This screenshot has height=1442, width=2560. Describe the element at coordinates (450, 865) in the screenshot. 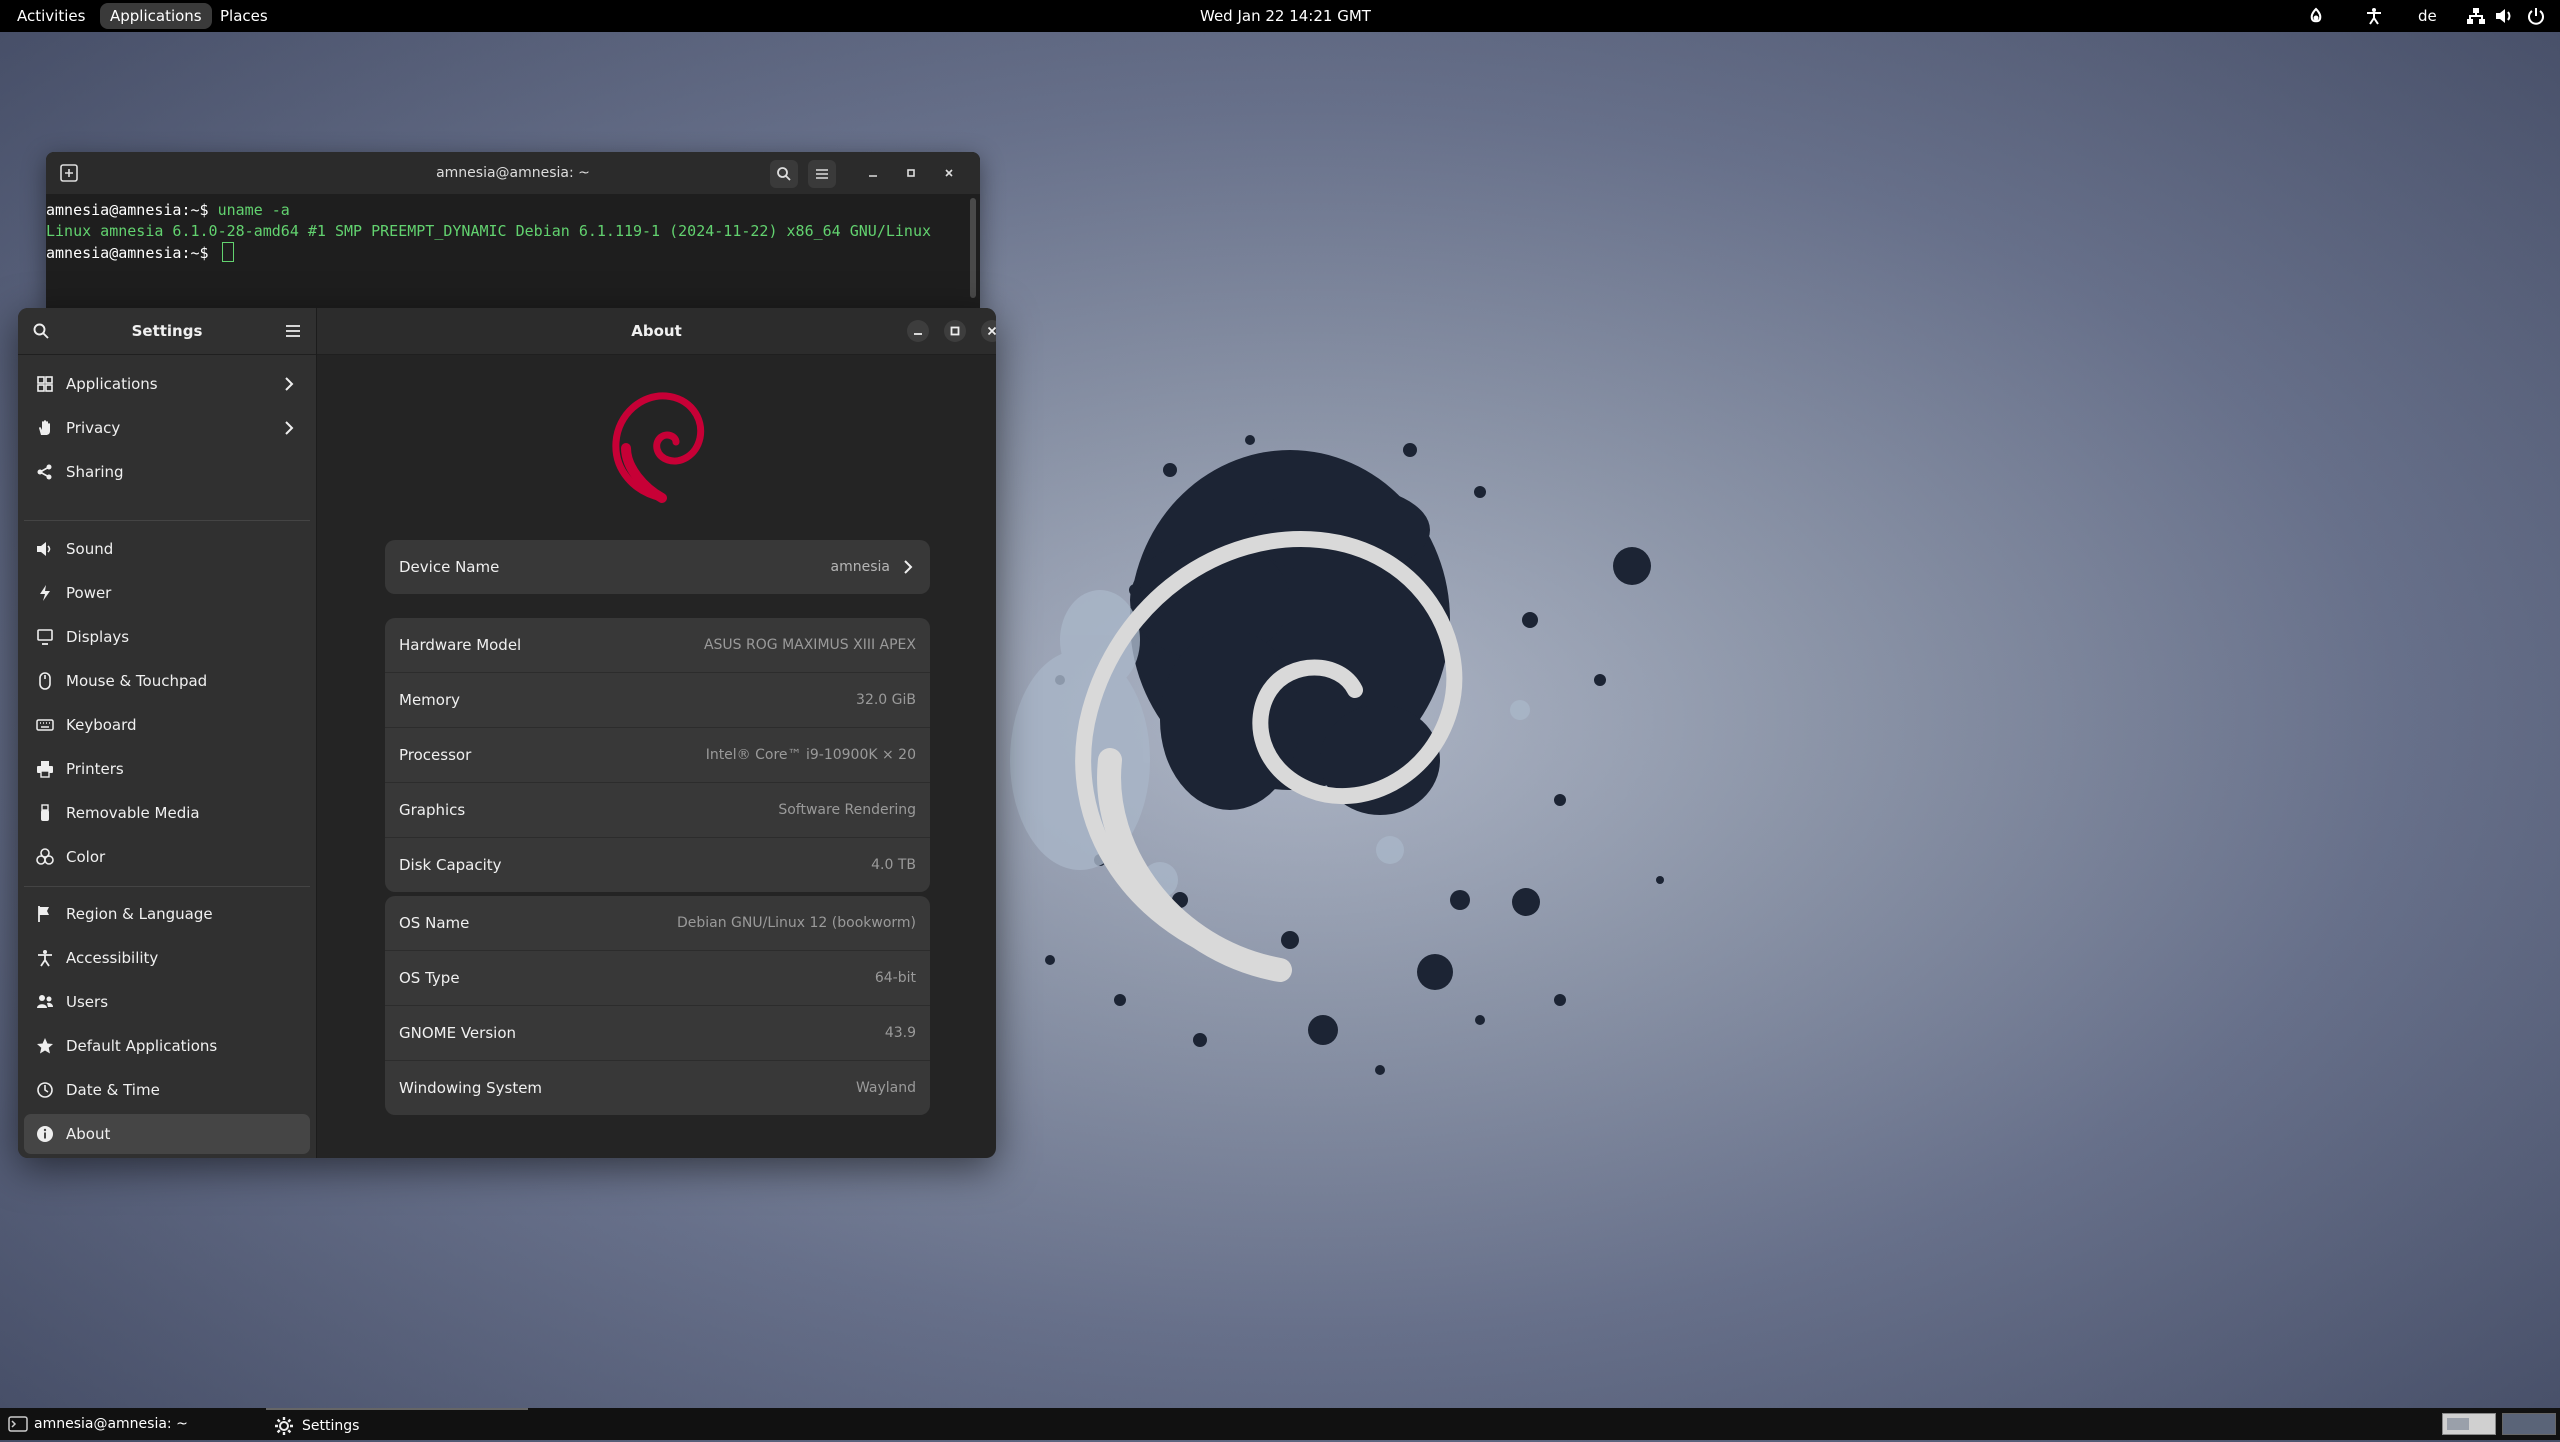

I see `row-label: Disk Capacity` at that location.